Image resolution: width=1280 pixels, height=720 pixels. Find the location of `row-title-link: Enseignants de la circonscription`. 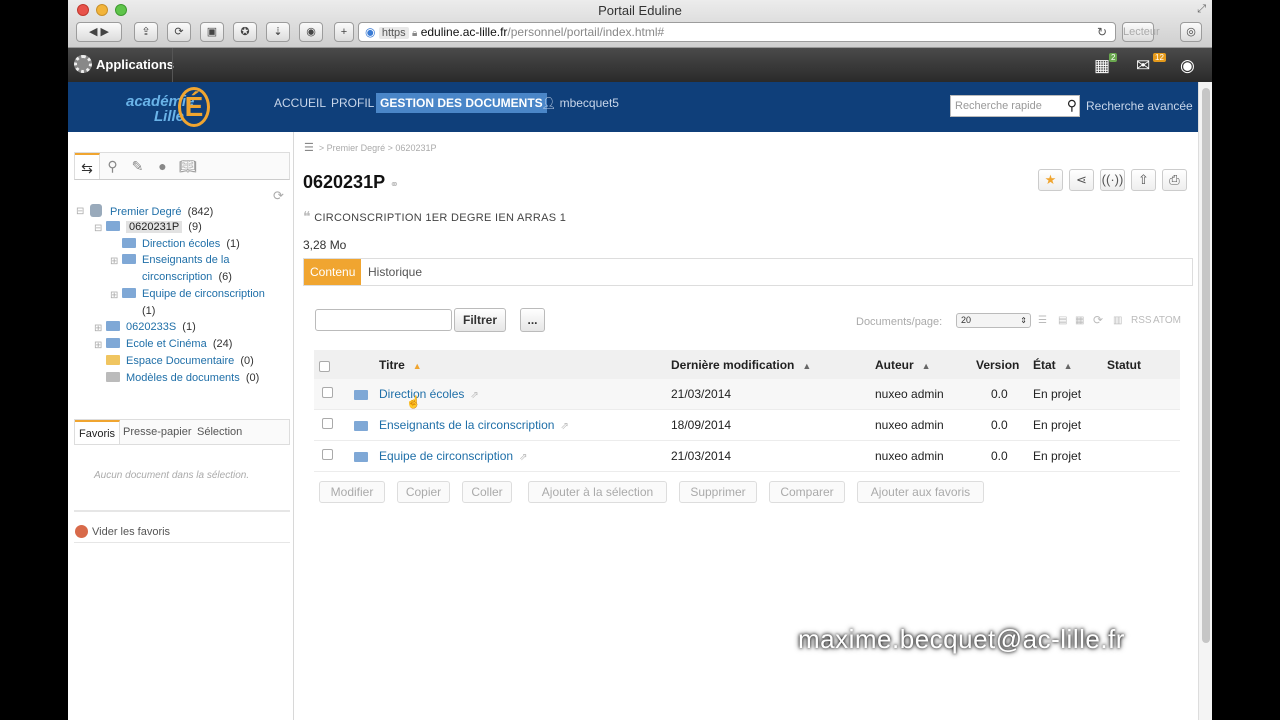

row-title-link: Enseignants de la circonscription is located at coordinates (466, 425).